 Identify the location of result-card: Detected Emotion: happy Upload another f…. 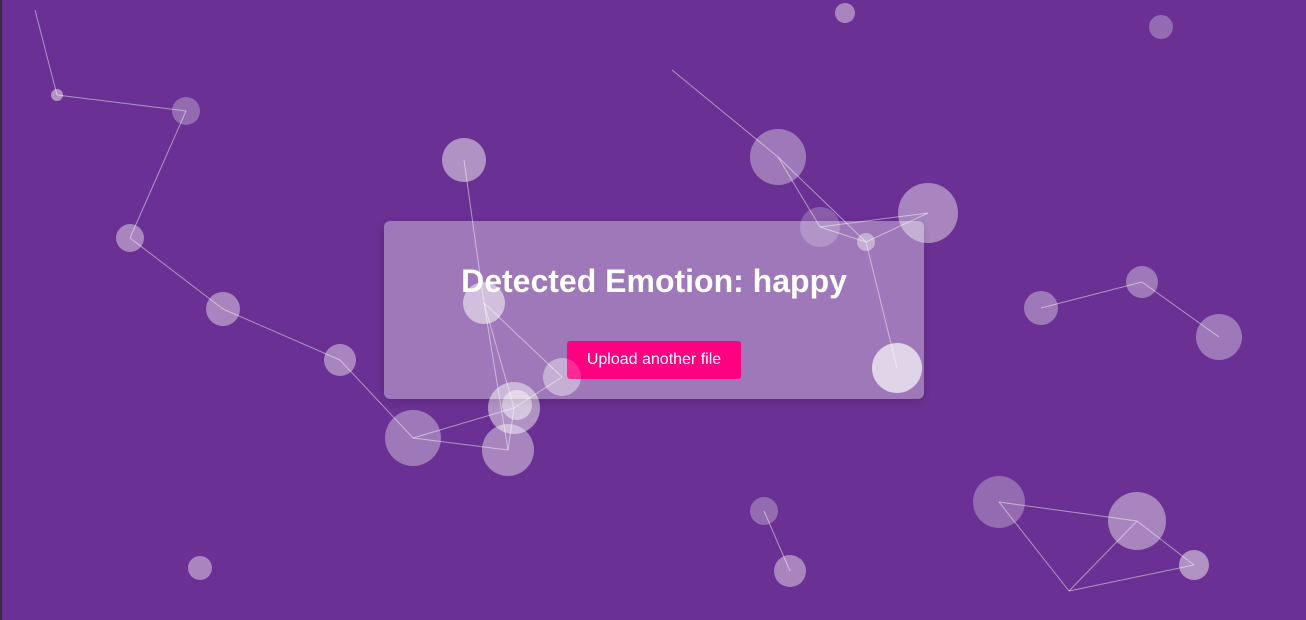
(654, 310).